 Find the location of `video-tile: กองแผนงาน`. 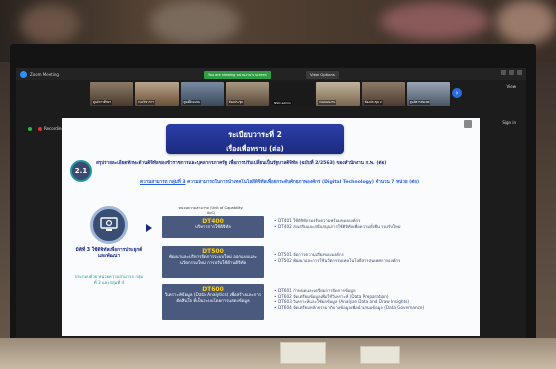

video-tile: กองแผนงาน is located at coordinates (338, 94).